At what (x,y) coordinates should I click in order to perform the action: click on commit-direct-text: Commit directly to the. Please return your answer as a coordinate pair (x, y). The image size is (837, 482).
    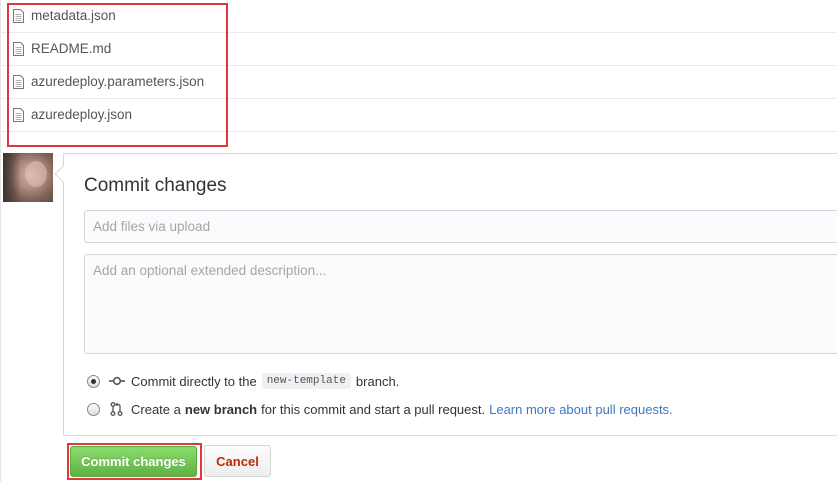
    Looking at the image, I should click on (194, 381).